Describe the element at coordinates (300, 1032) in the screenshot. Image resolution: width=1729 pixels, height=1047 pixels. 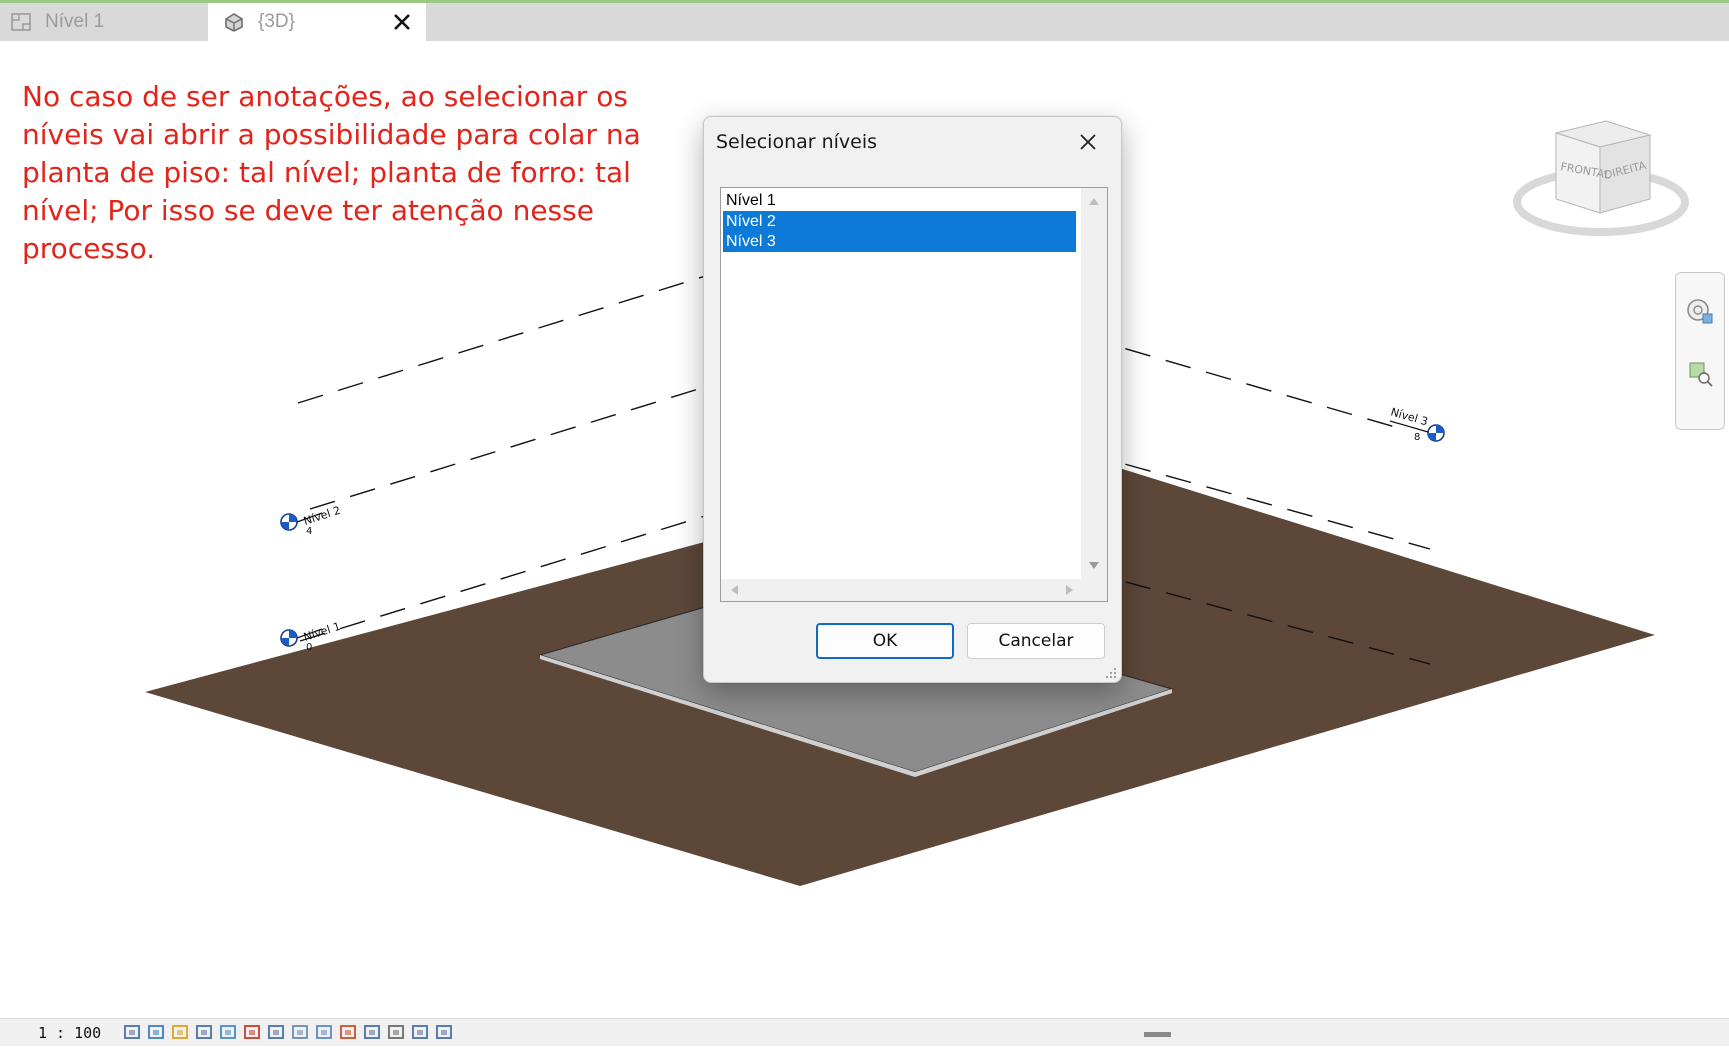
I see `unlock-3d-icon` at that location.